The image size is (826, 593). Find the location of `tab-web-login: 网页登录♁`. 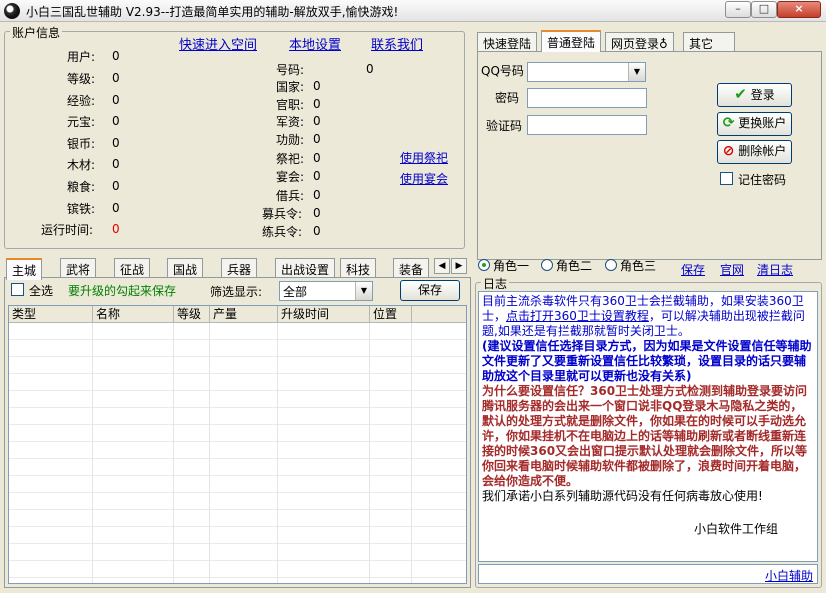

tab-web-login: 网页登录♁ is located at coordinates (639, 42).